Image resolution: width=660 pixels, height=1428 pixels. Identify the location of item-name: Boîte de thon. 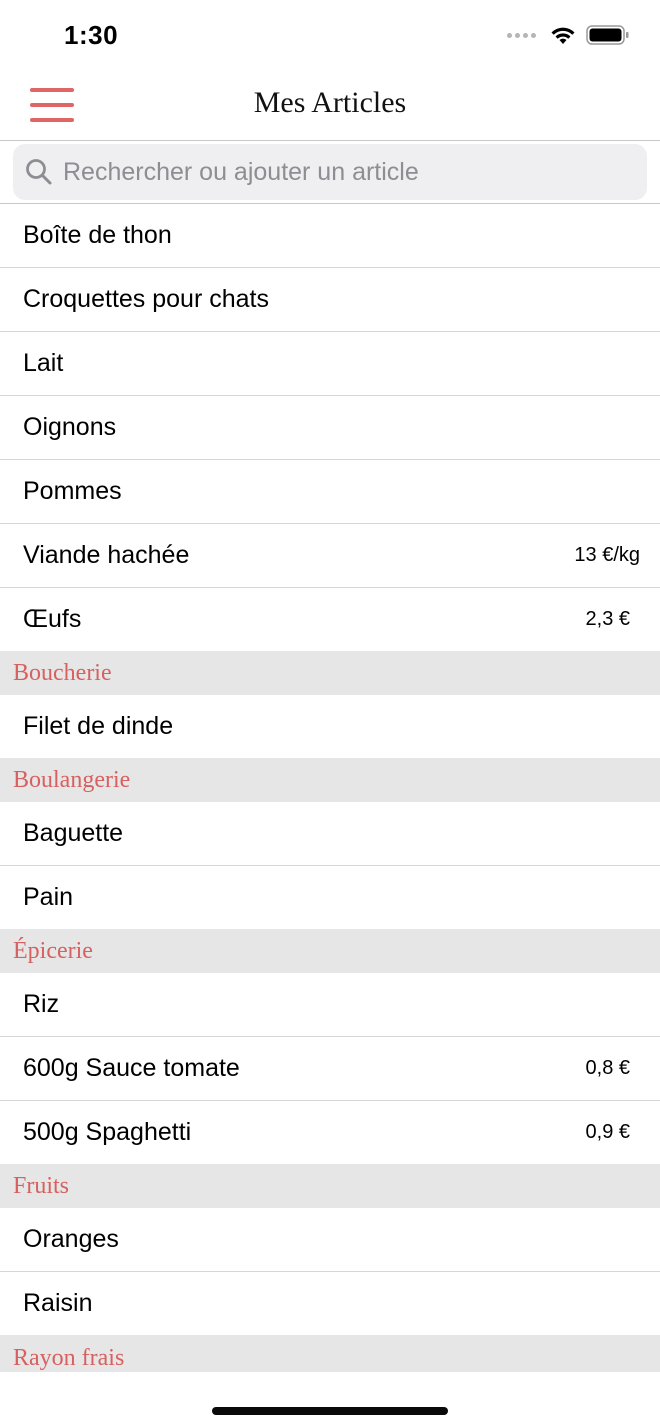
(97, 235).